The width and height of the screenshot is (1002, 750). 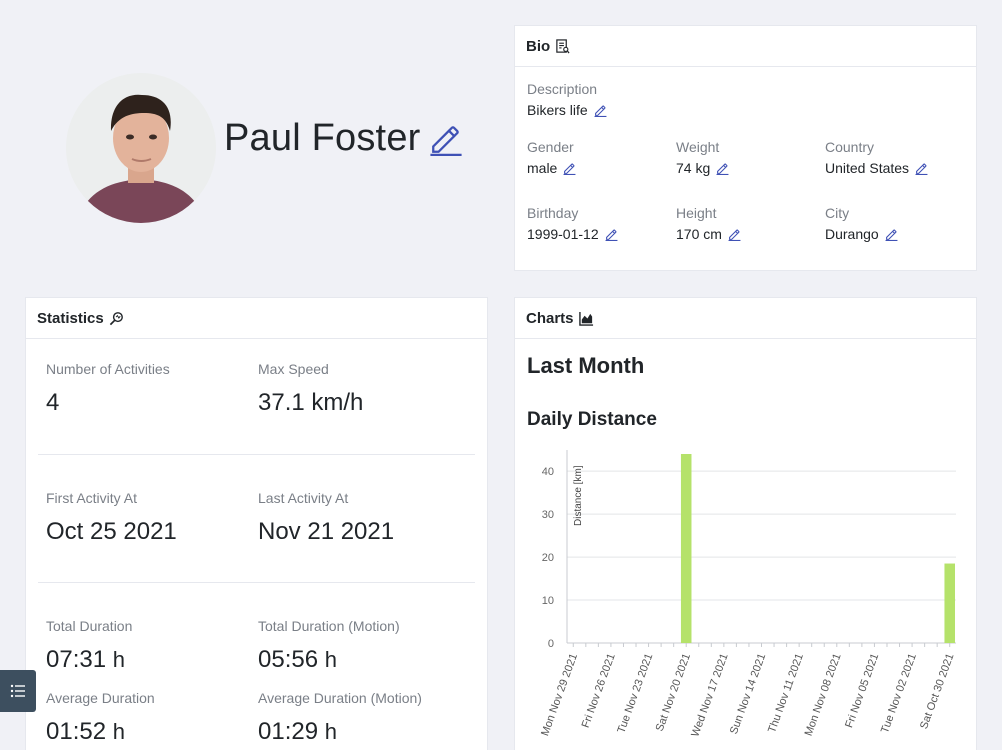 I want to click on bio-height: Height 170 cm, so click(x=708, y=223).